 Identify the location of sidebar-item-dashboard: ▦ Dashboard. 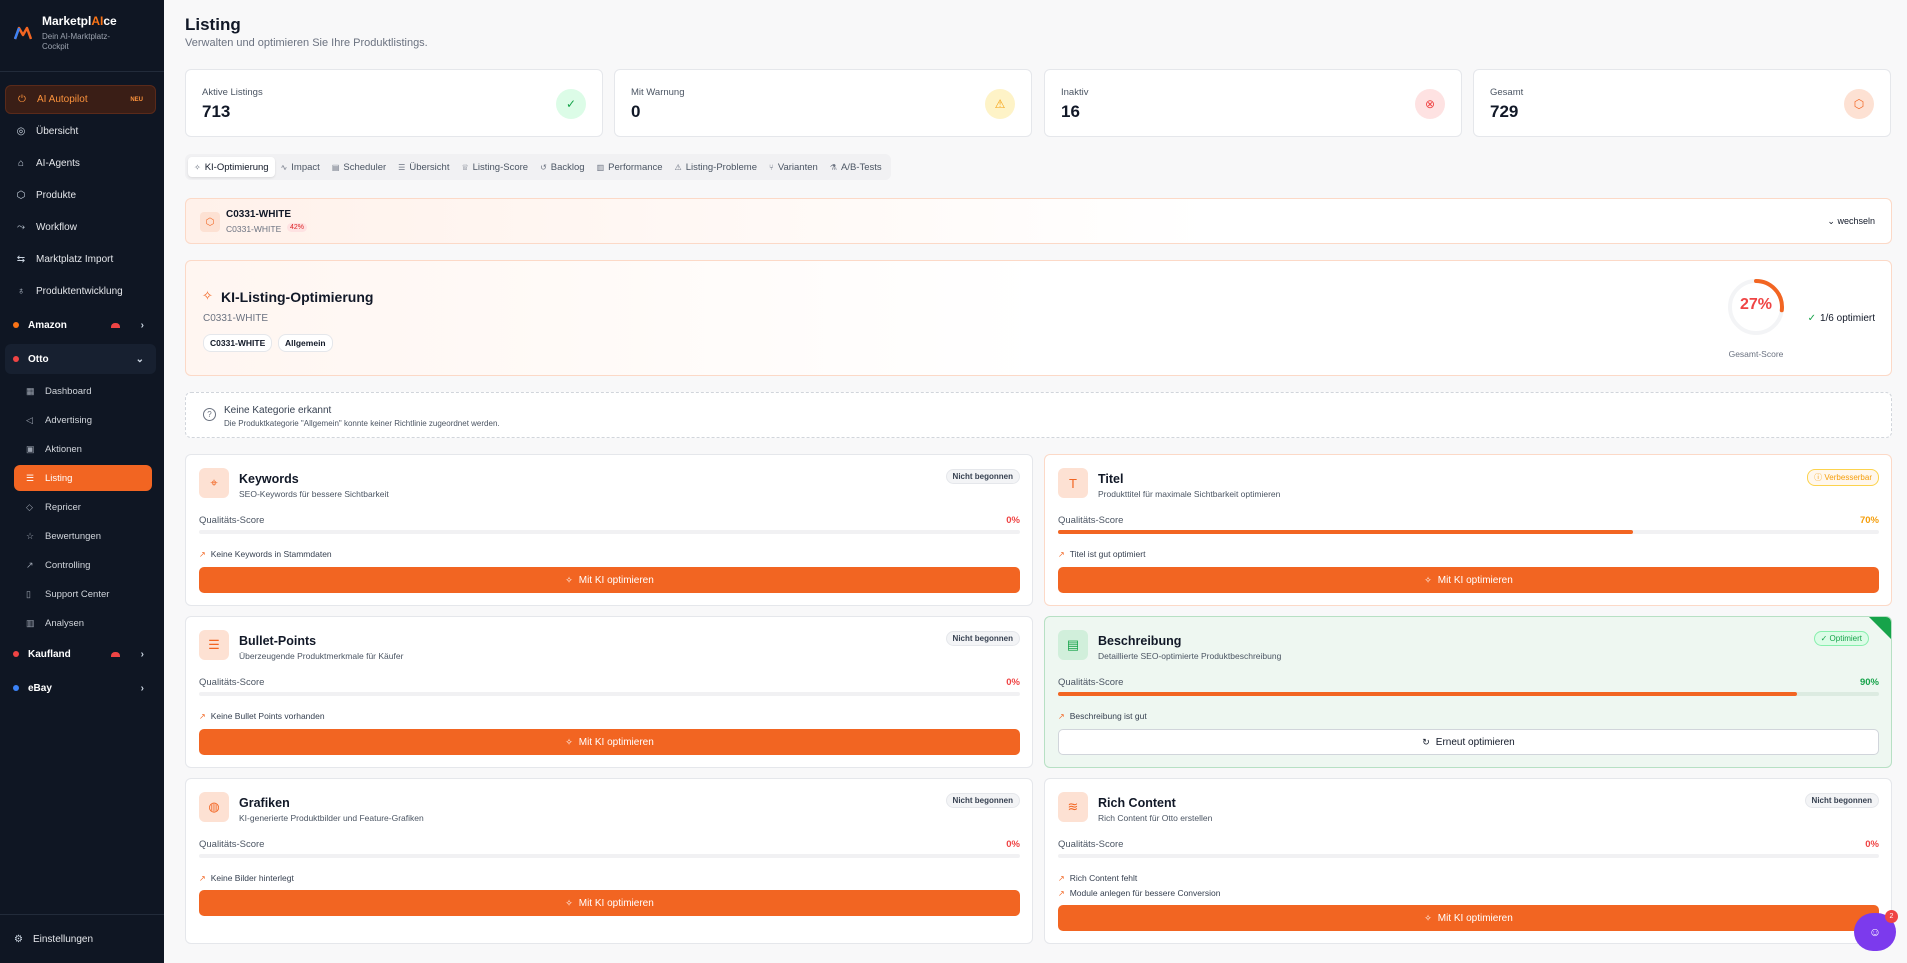
(83, 391).